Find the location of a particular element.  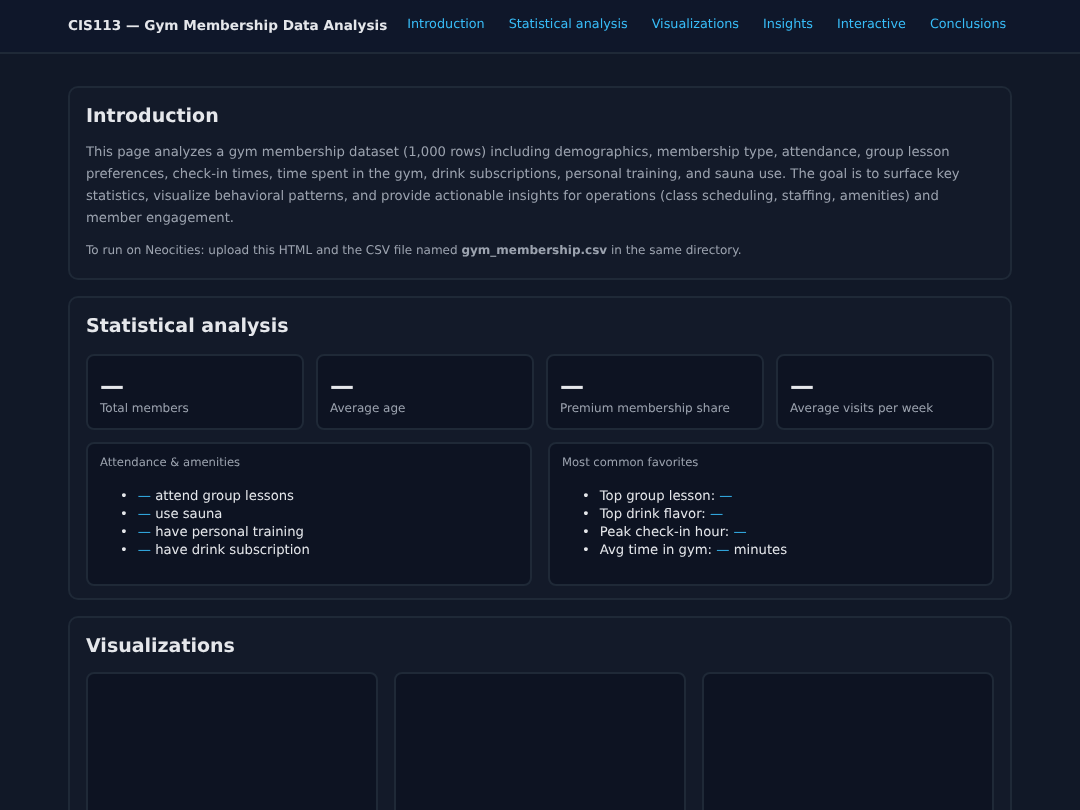

section-heading: Introduction is located at coordinates (153, 118).